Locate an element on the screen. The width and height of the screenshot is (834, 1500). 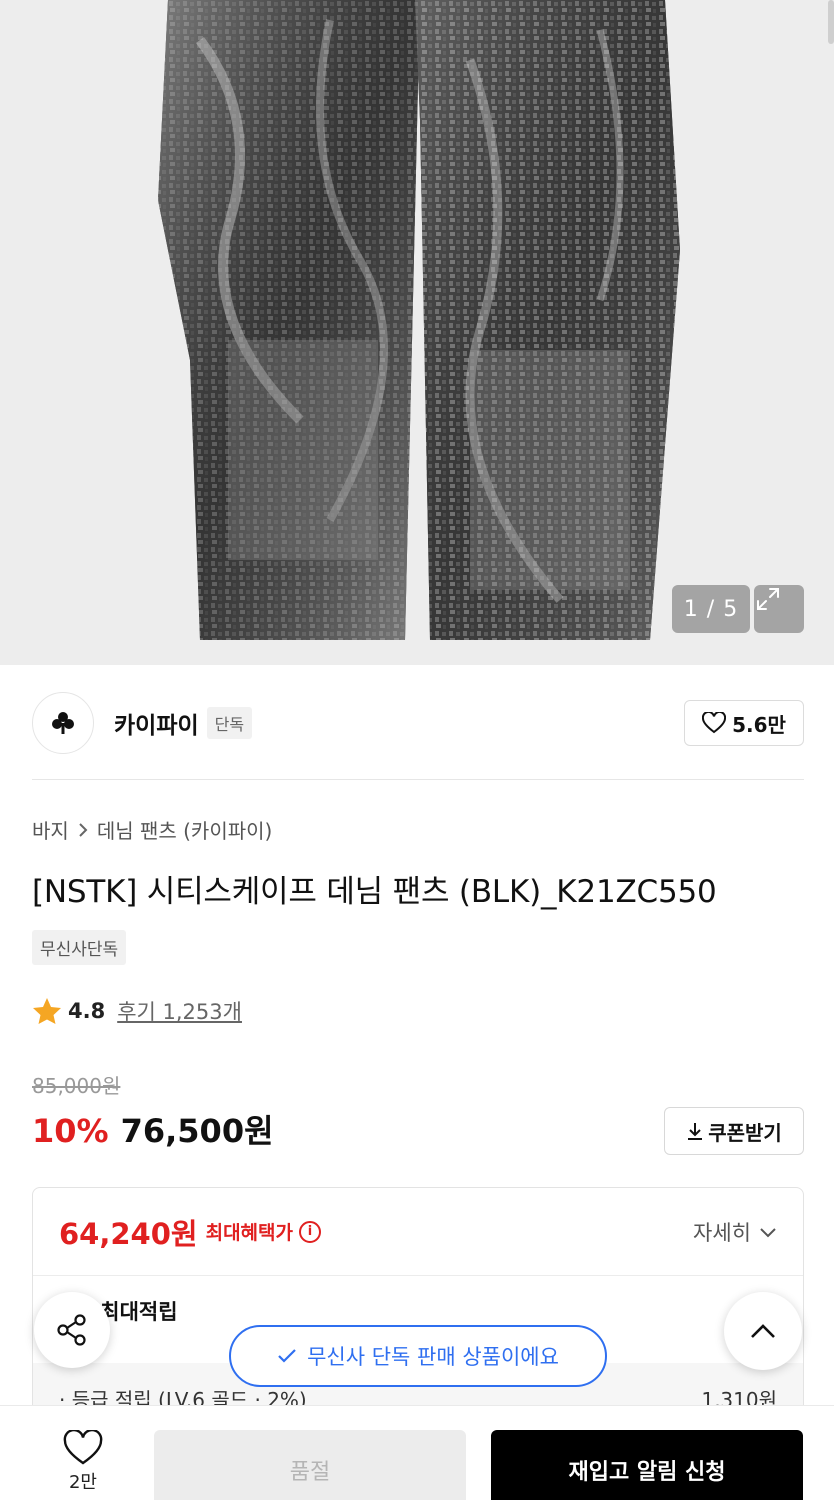
bottom-action-bar: 2만 품절 재입고 알림 신청 is located at coordinates (417, 1452).